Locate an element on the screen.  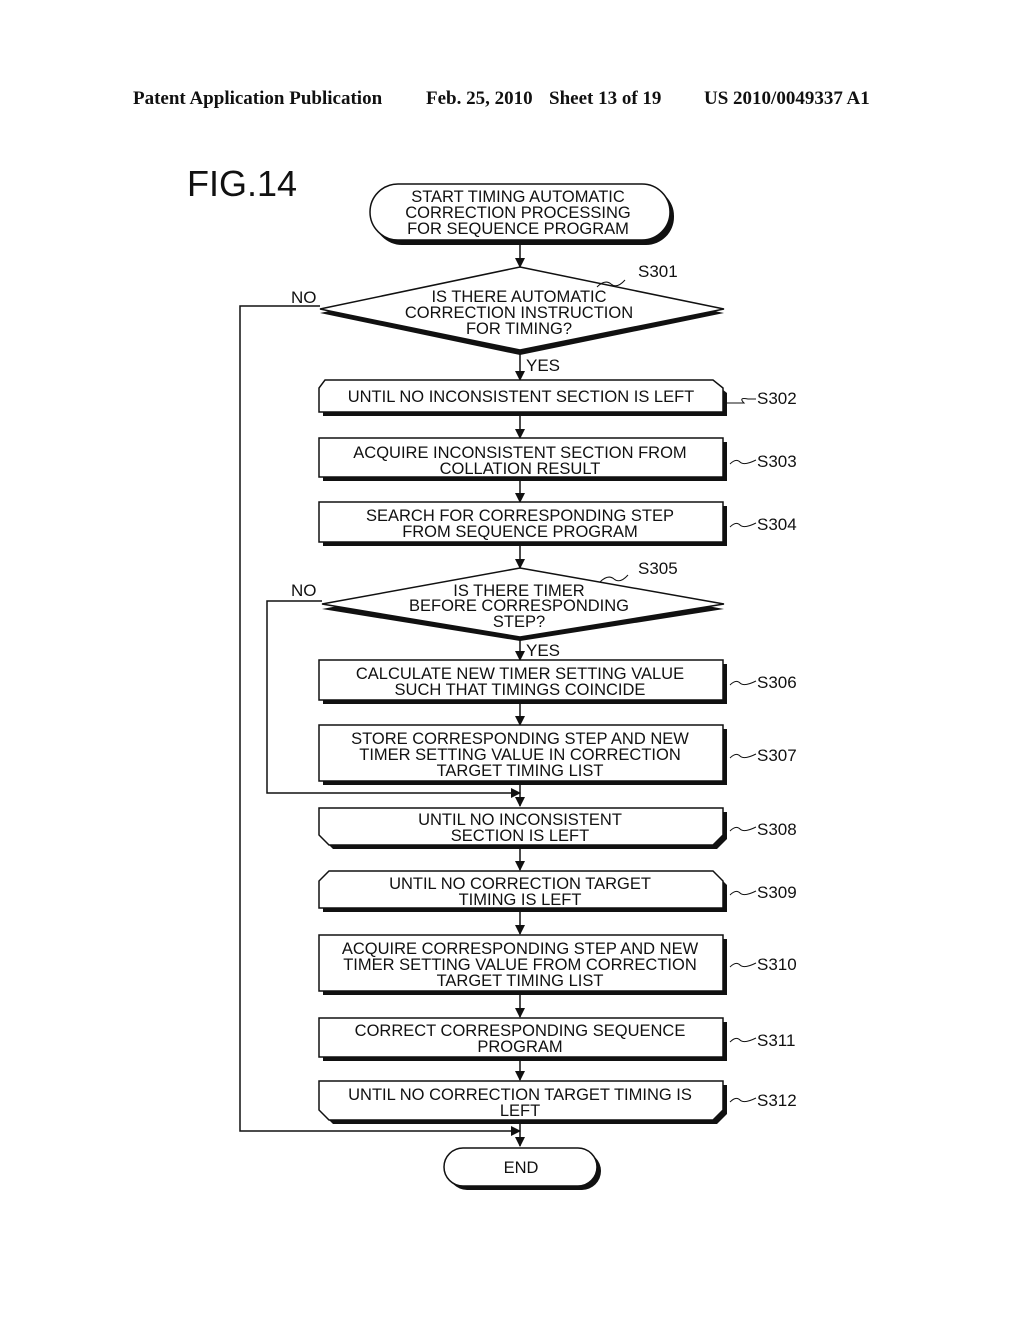
s310-leader is located at coordinates (743, 965).